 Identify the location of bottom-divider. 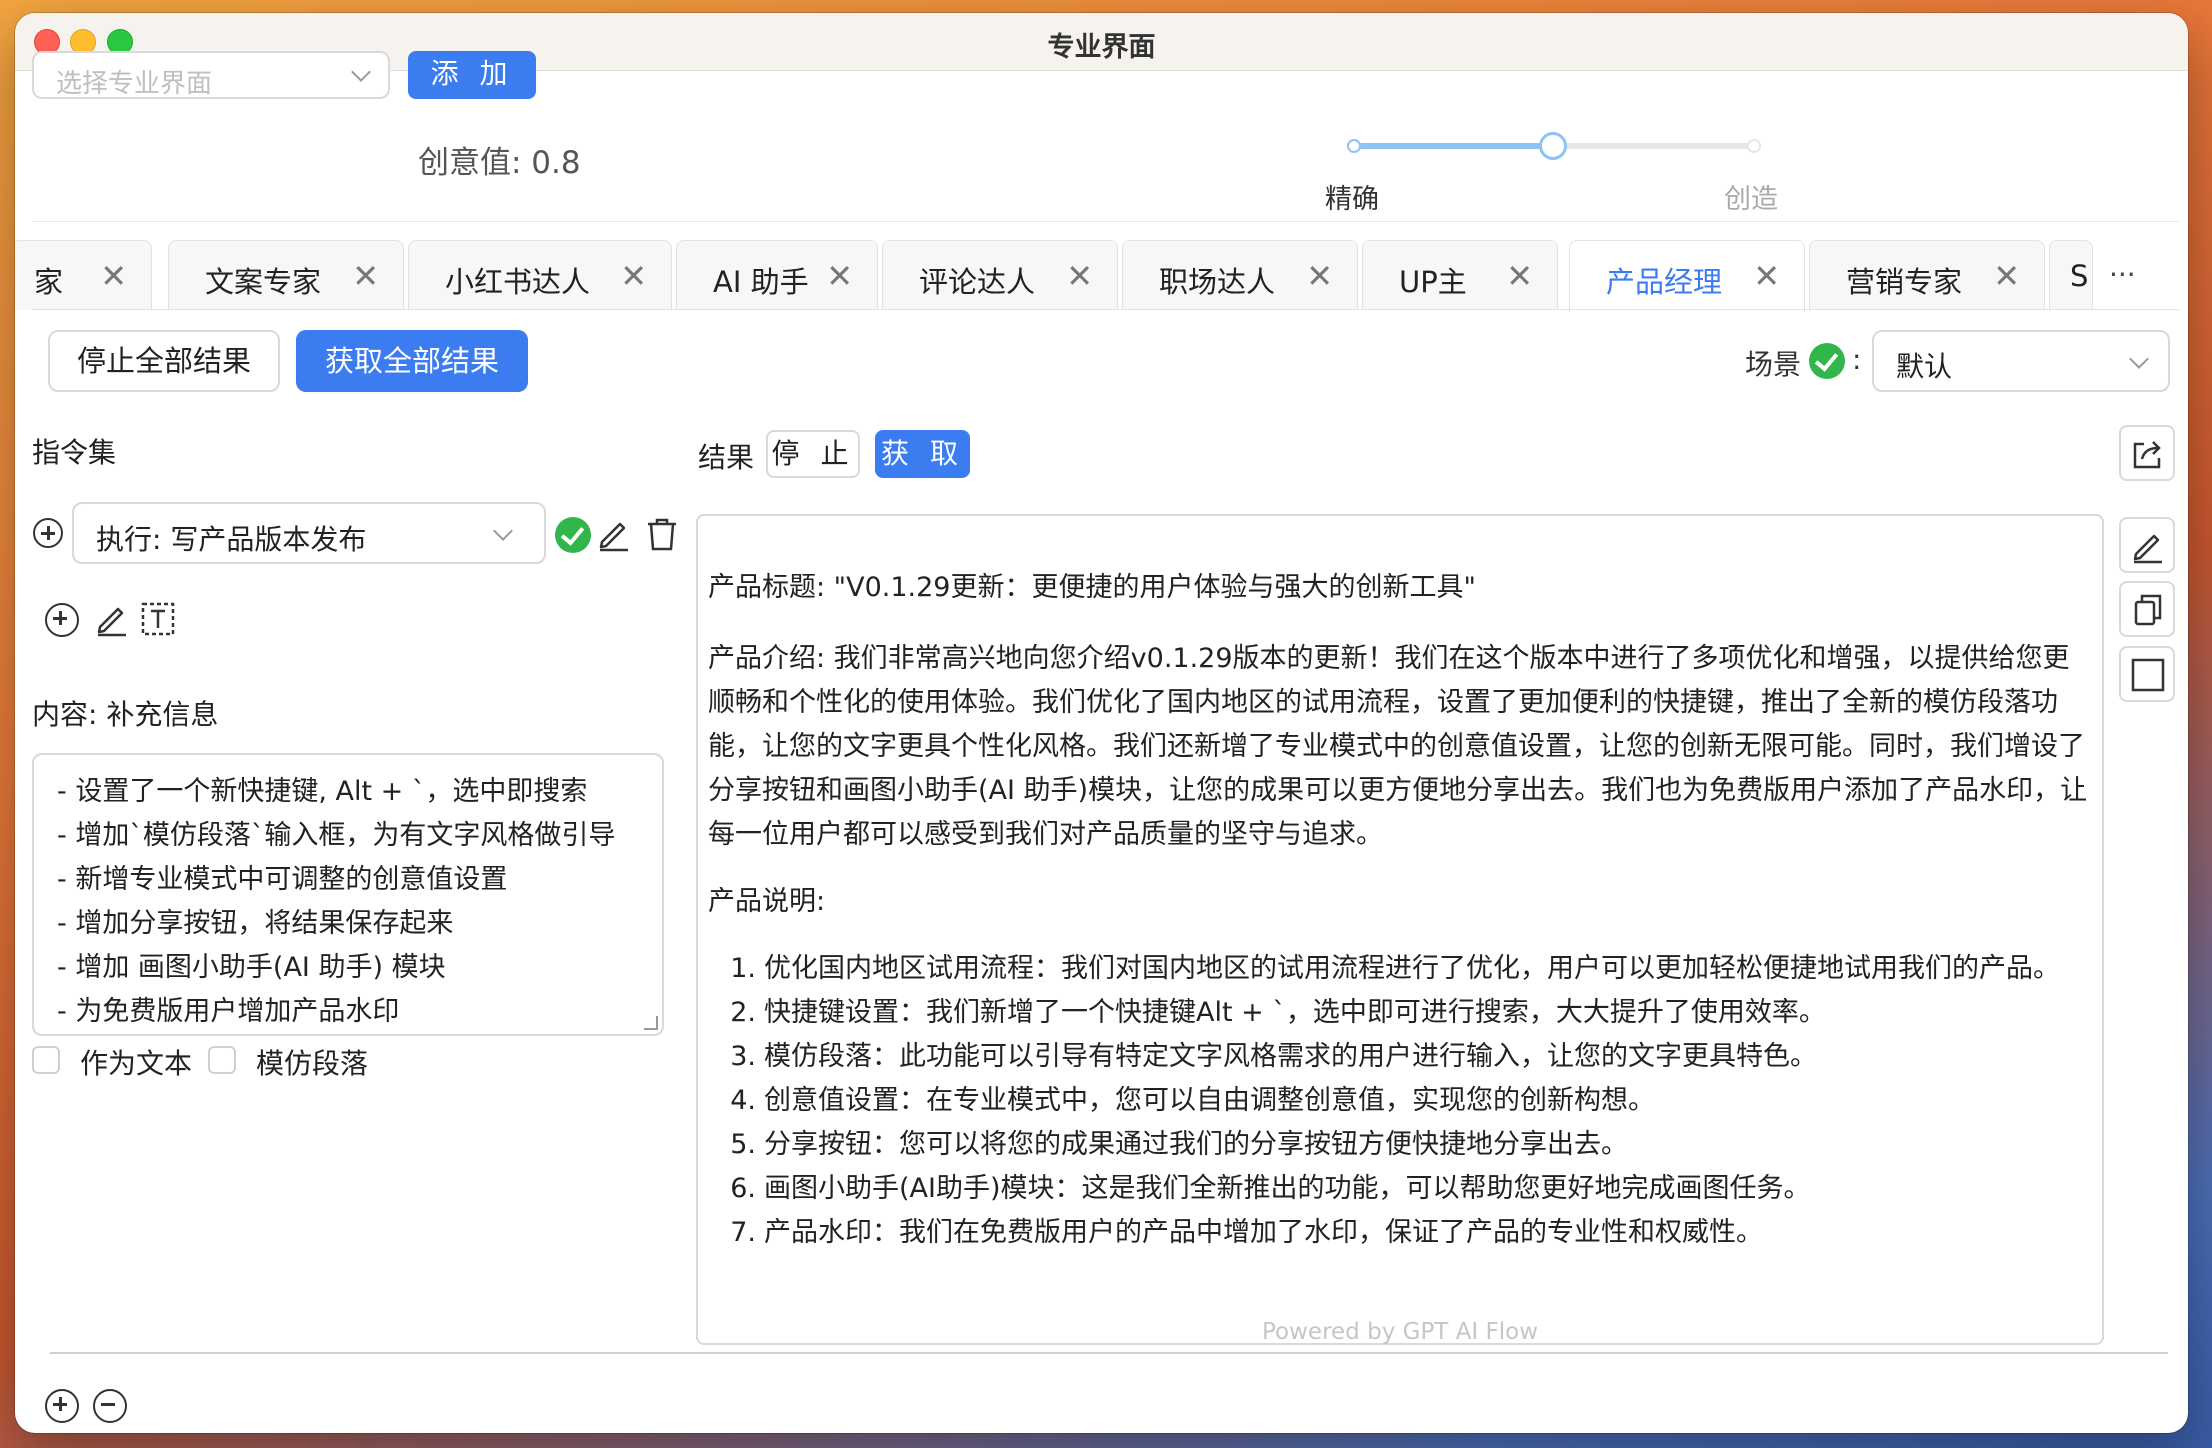
(1109, 1353).